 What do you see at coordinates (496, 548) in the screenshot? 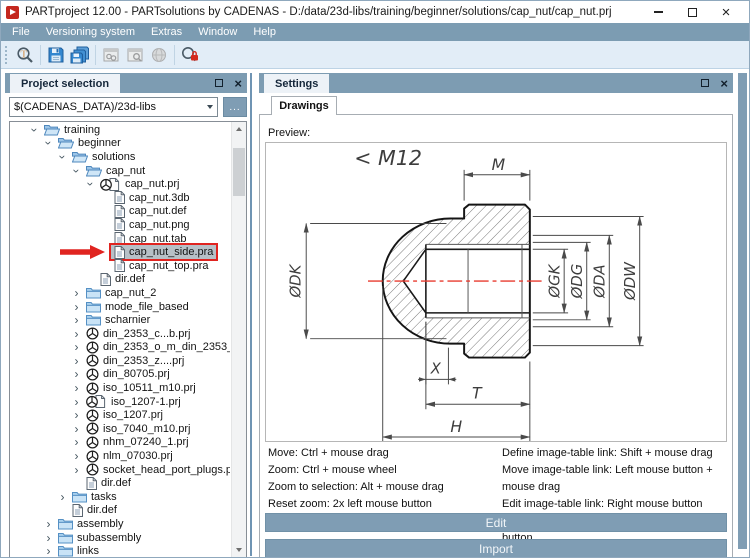
I see `import-button: Import` at bounding box center [496, 548].